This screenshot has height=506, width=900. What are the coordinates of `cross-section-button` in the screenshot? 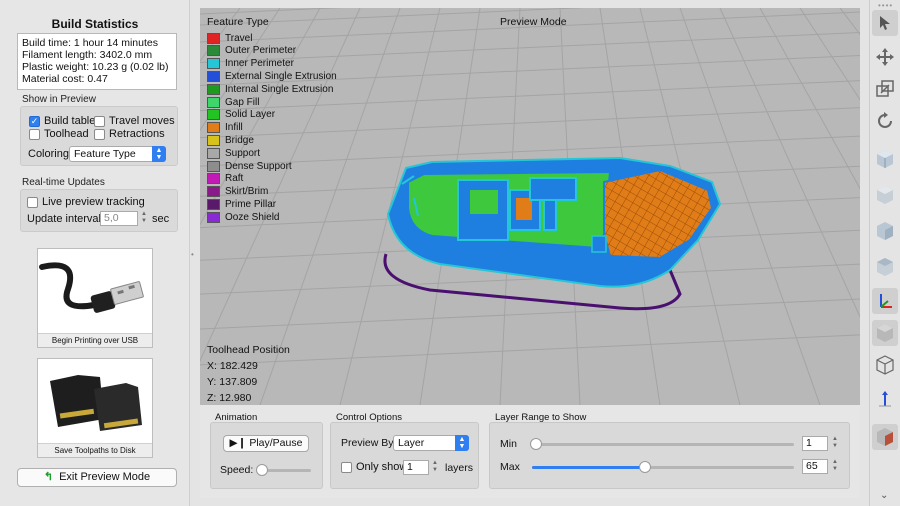 It's located at (885, 437).